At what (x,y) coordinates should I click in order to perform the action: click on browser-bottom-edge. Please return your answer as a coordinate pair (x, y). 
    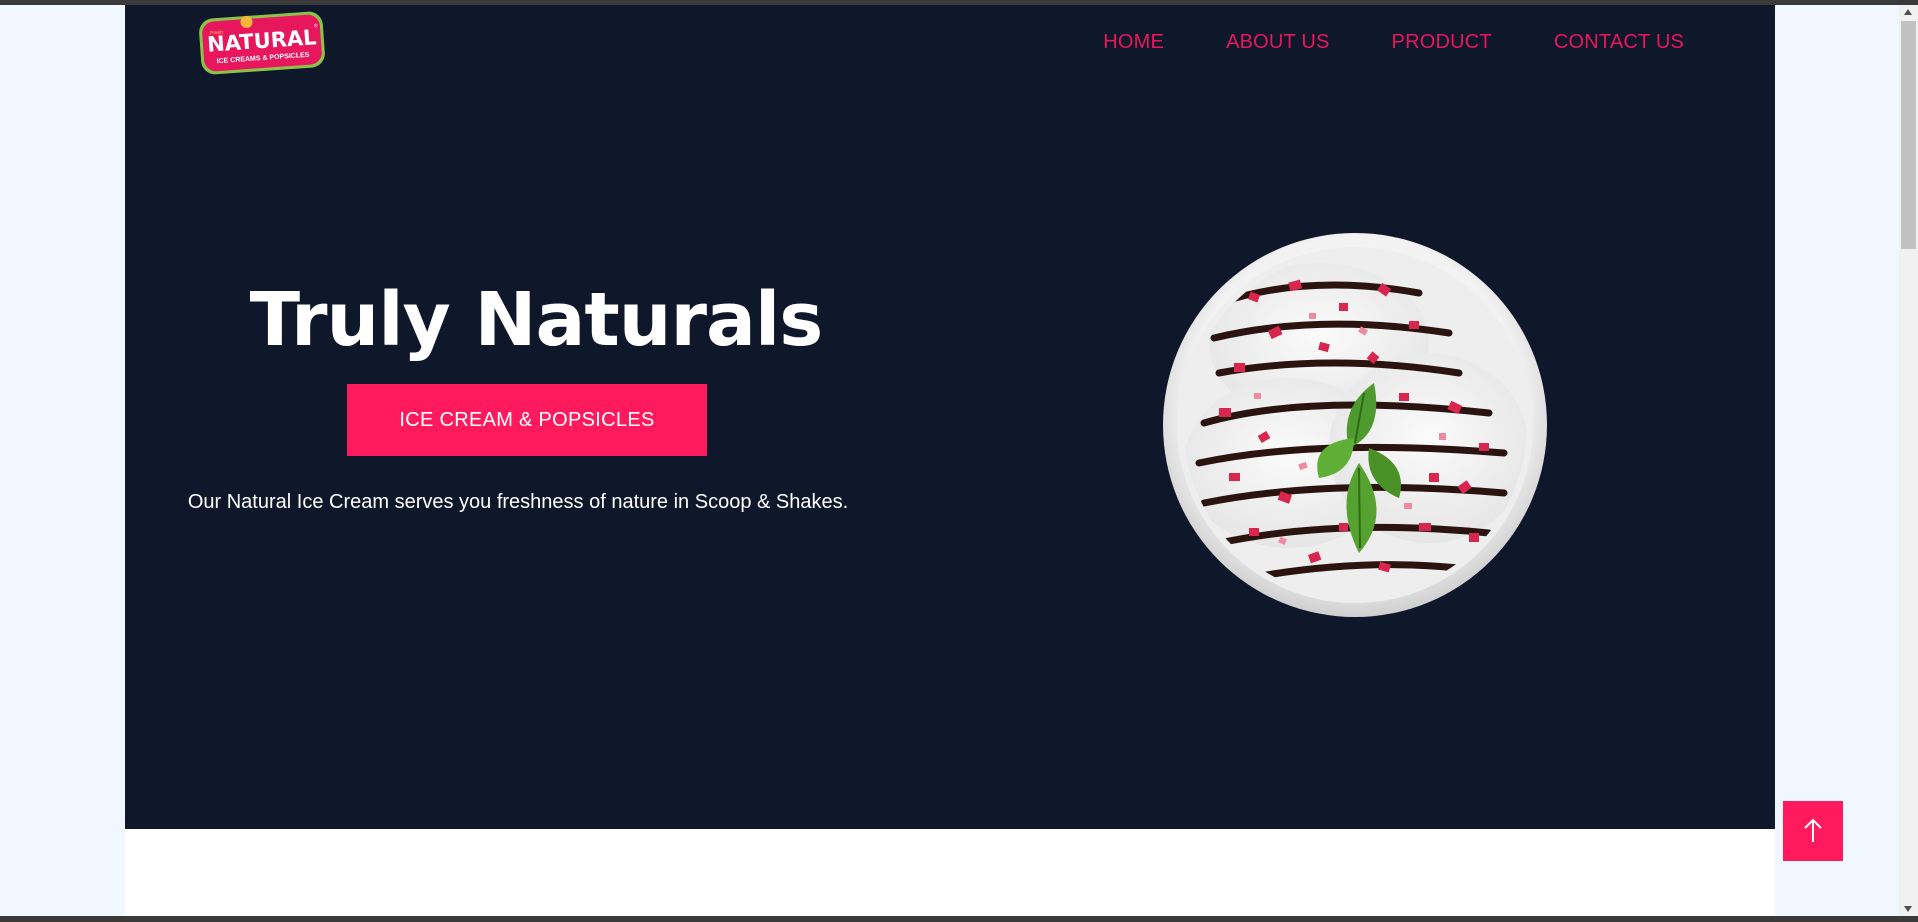
    Looking at the image, I should click on (959, 919).